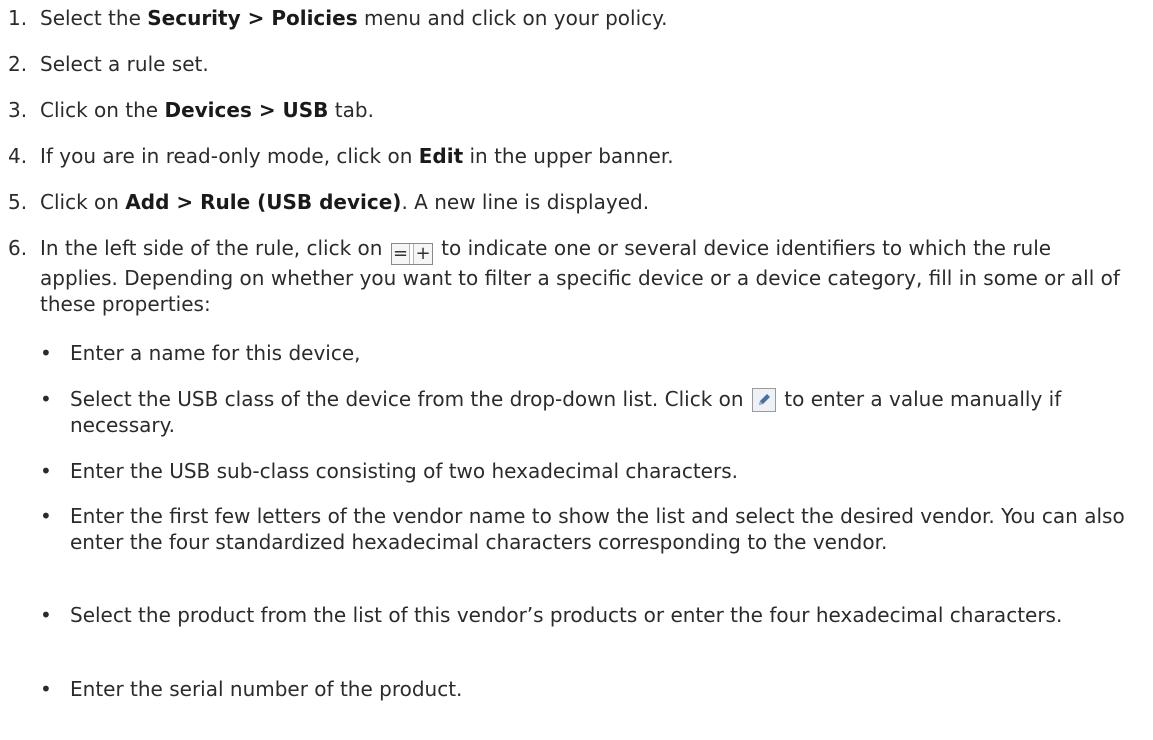 The width and height of the screenshot is (1153, 740). Describe the element at coordinates (512, 18) in the screenshot. I see `step-text: menu and click on your policy.` at that location.